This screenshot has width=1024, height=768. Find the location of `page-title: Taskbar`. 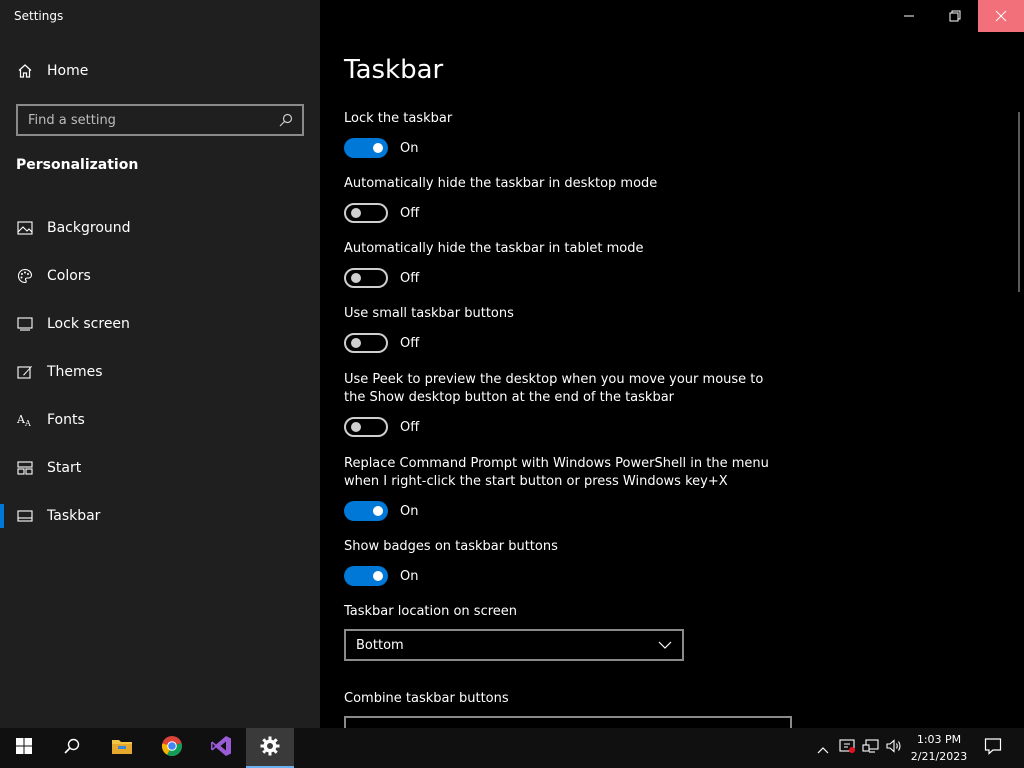

page-title: Taskbar is located at coordinates (394, 70).